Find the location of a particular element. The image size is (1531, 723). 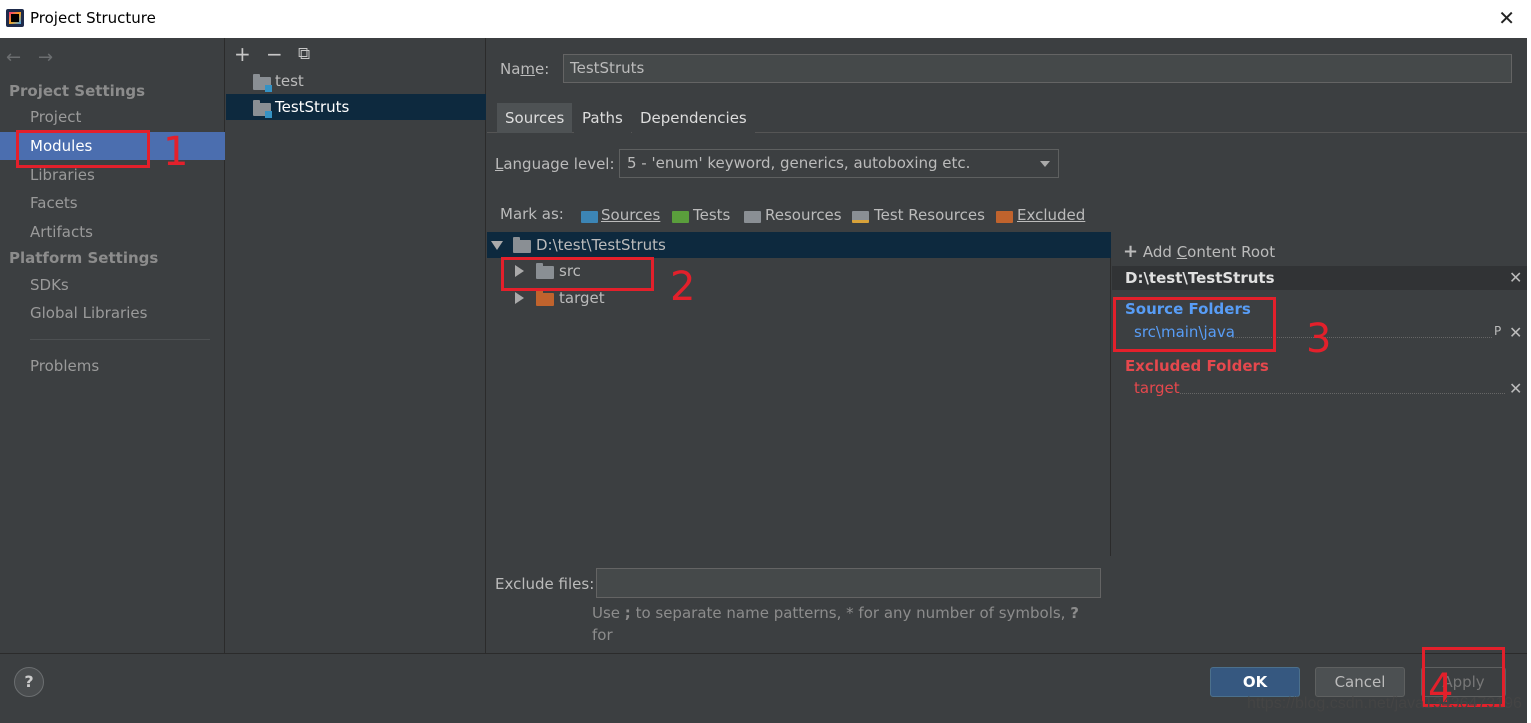

tab-paths: Paths is located at coordinates (602, 118).